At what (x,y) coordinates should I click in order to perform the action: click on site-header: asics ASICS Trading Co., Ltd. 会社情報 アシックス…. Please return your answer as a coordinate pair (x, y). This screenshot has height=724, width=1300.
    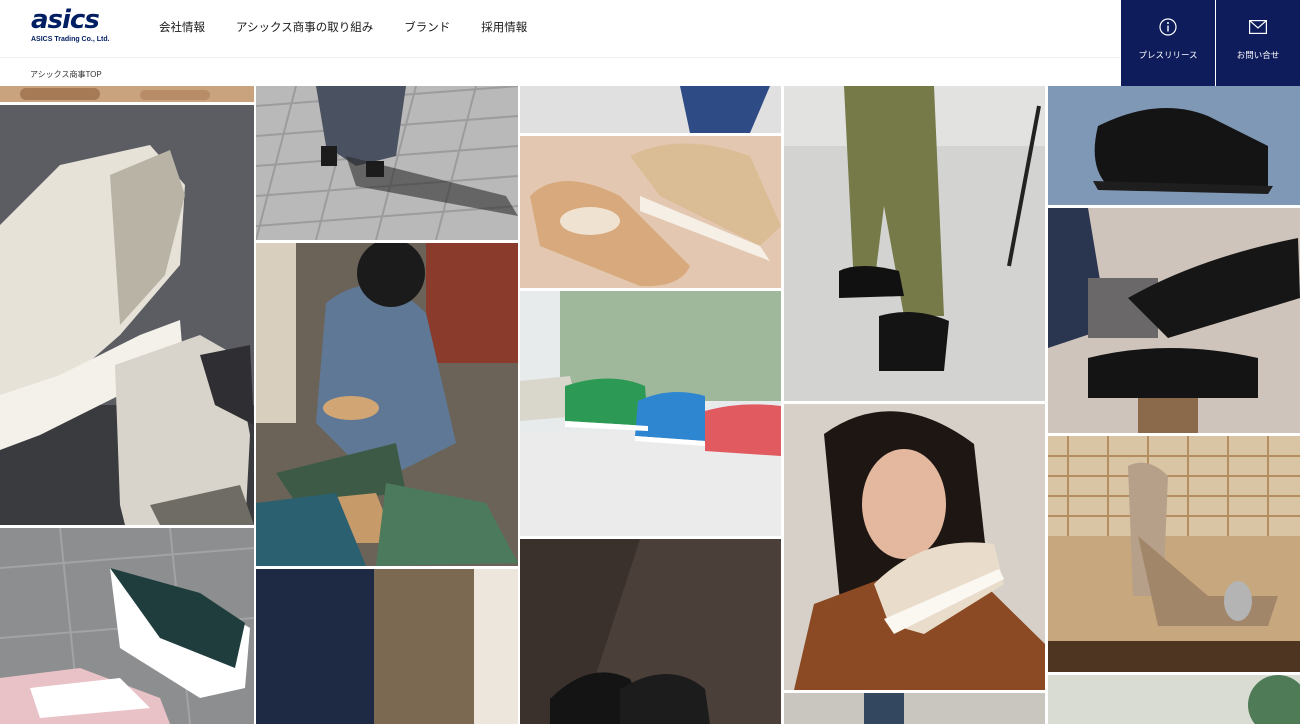
    Looking at the image, I should click on (560, 29).